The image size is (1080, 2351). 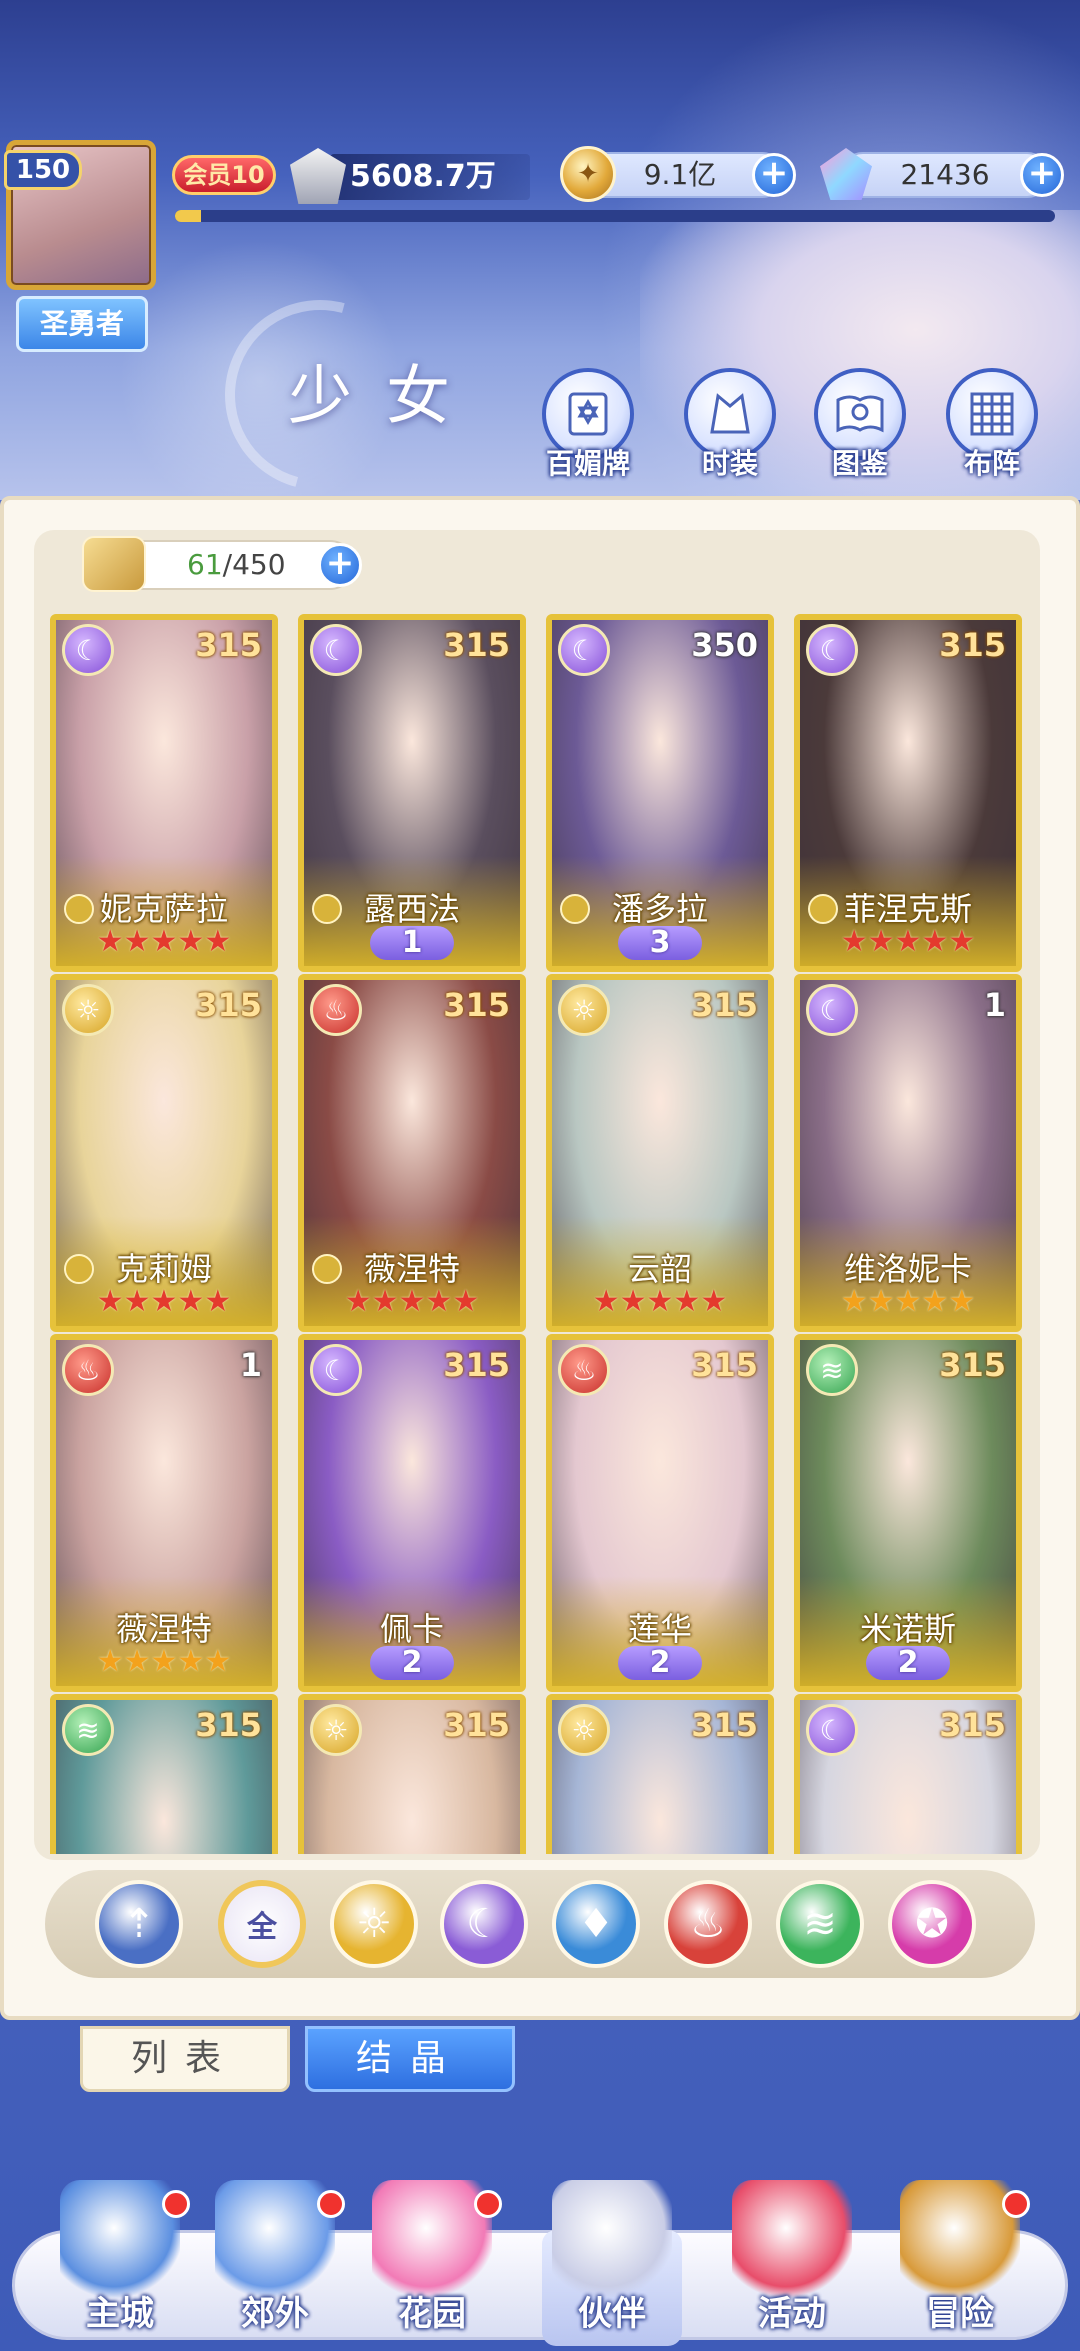 I want to click on partner-card: ♨ 315 薇涅特 ★★★★★, so click(x=412, y=1153).